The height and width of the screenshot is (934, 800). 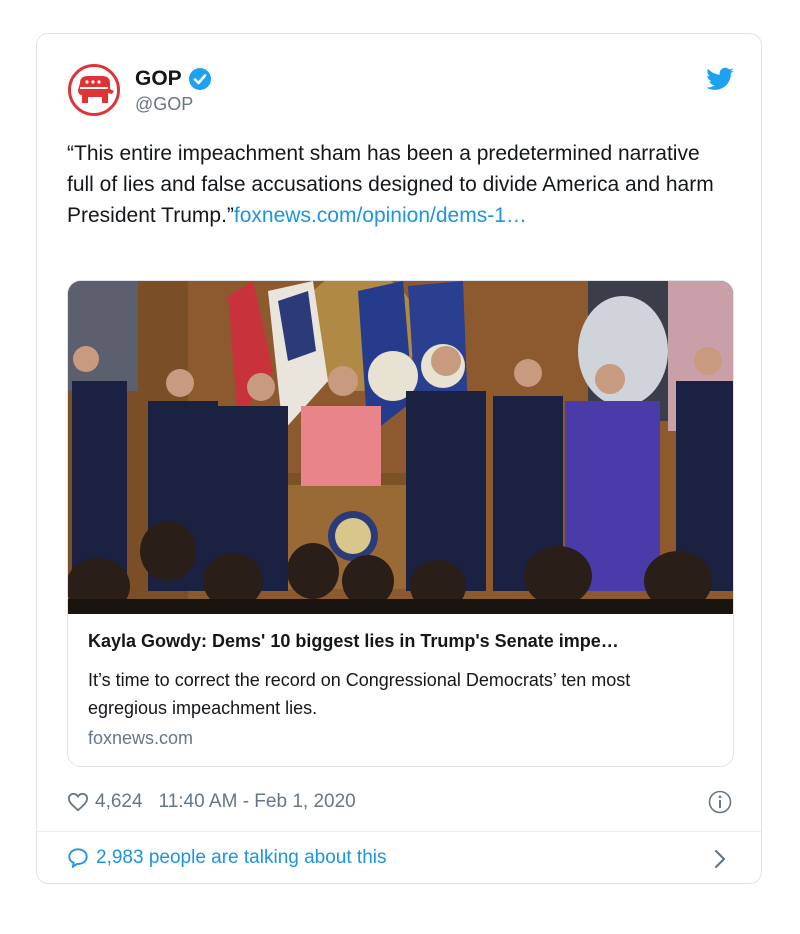 I want to click on like-count: 4,624, so click(x=119, y=802).